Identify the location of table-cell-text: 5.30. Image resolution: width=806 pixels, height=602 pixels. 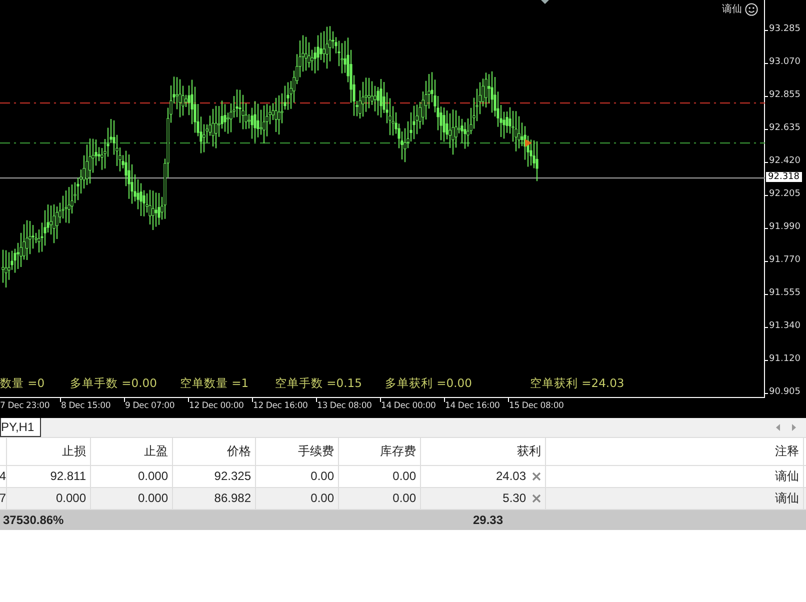
(514, 498).